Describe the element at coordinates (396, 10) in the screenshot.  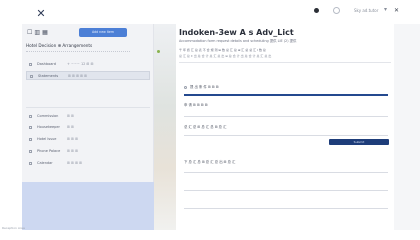
I see `close-icon: ✕` at that location.